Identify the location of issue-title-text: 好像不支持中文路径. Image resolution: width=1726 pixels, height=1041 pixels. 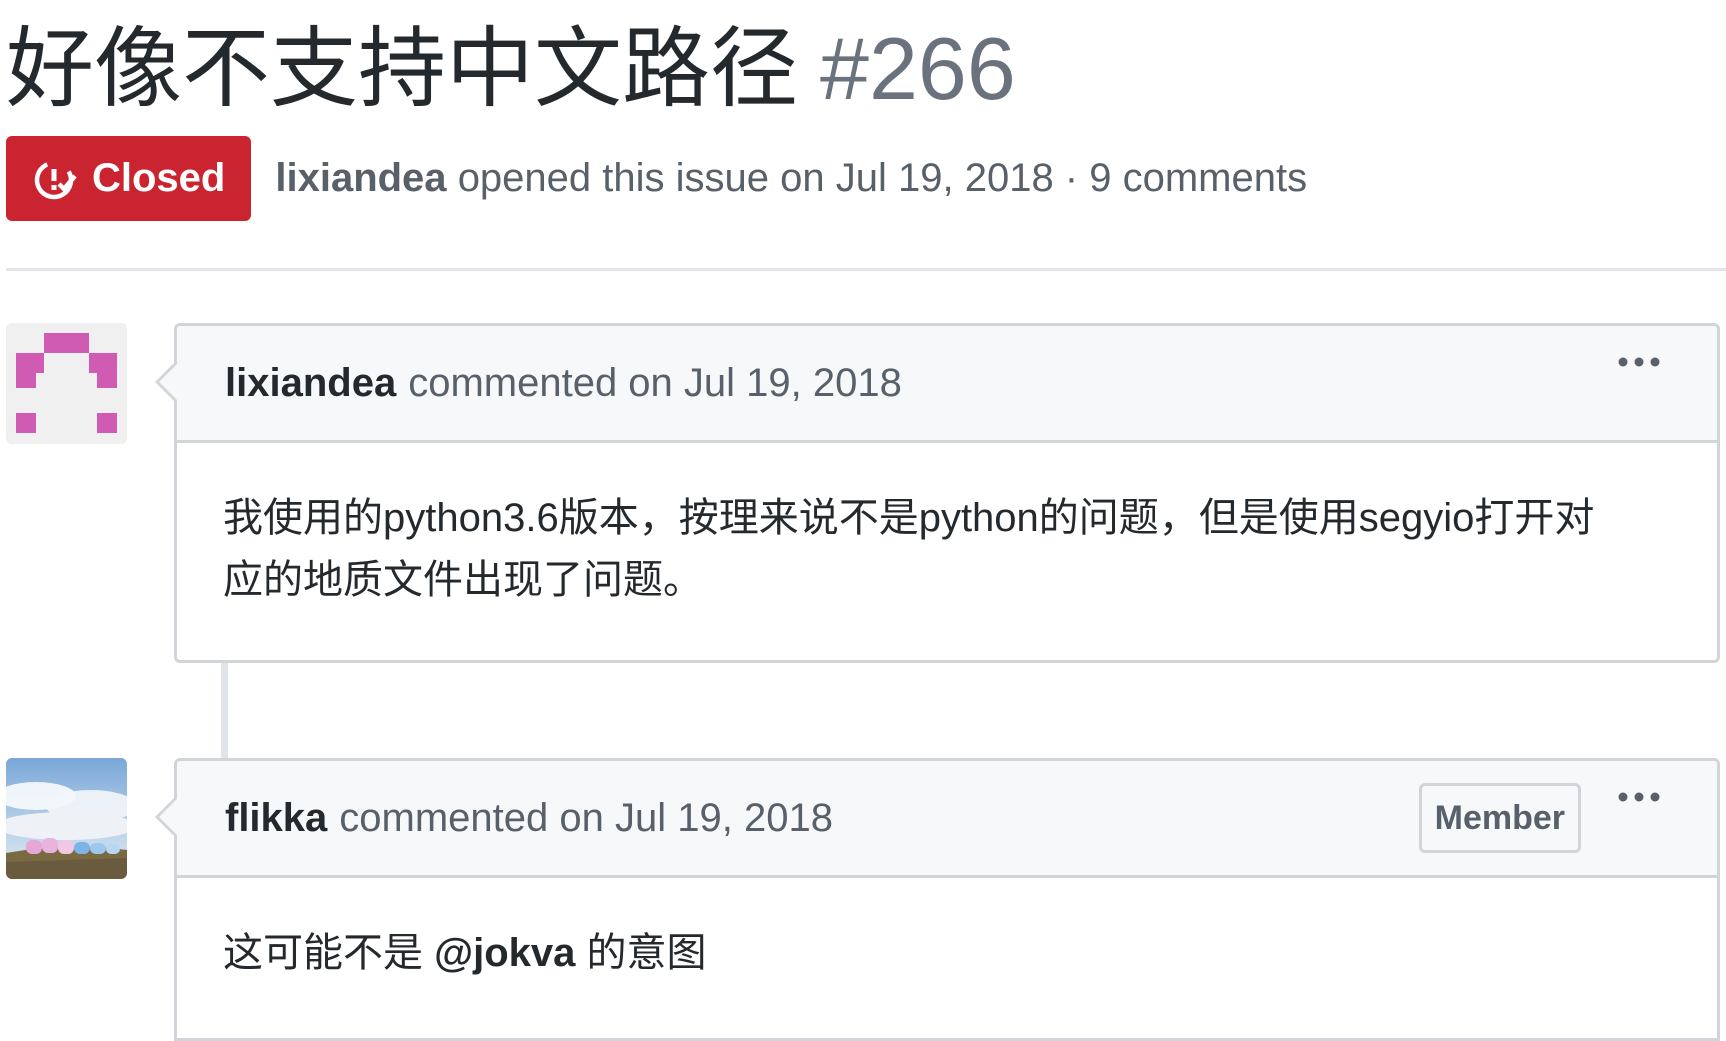
(402, 68).